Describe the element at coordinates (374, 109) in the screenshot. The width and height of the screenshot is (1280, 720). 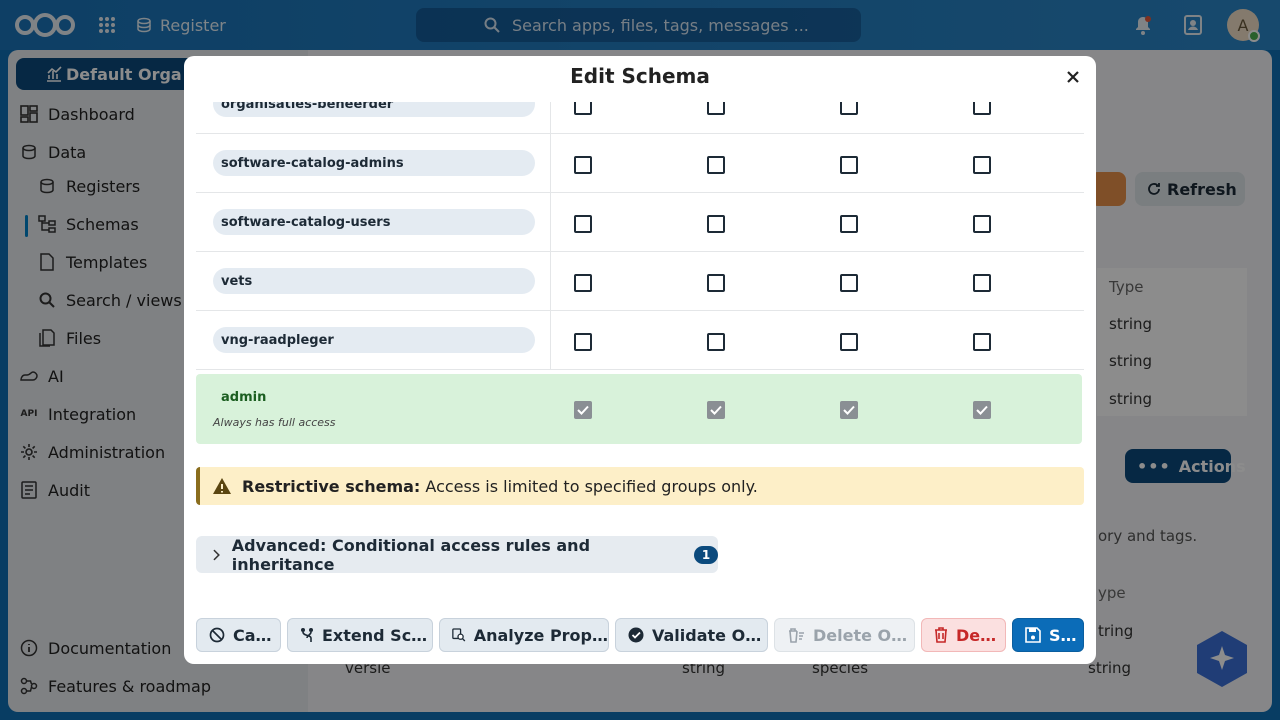
I see `group-name-pill: organisaties-beheerder` at that location.